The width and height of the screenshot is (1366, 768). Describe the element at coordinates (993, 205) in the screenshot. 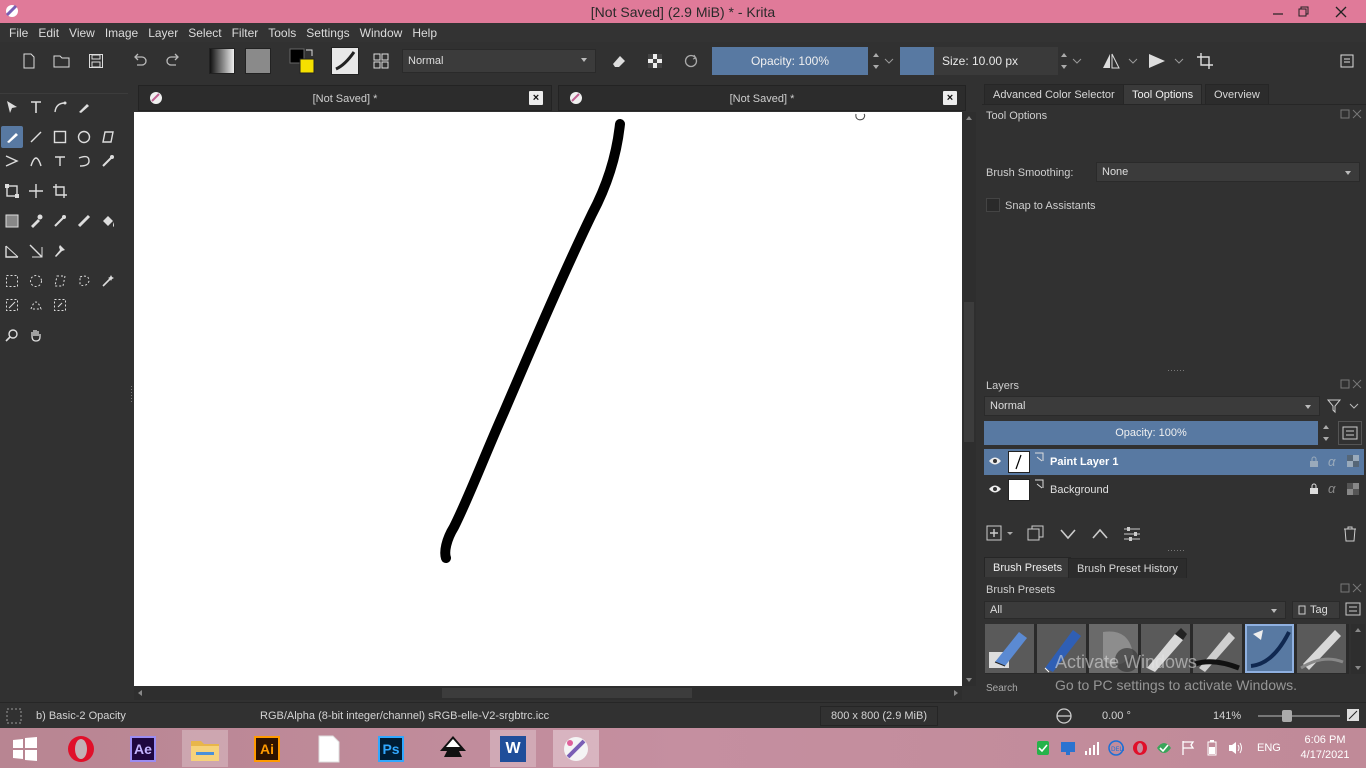

I see `snap-to-assistants-checkbox` at that location.